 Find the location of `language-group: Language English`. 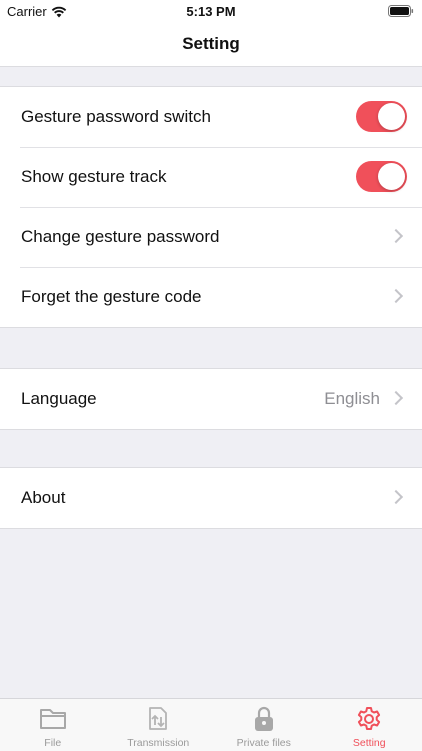

language-group: Language English is located at coordinates (211, 399).